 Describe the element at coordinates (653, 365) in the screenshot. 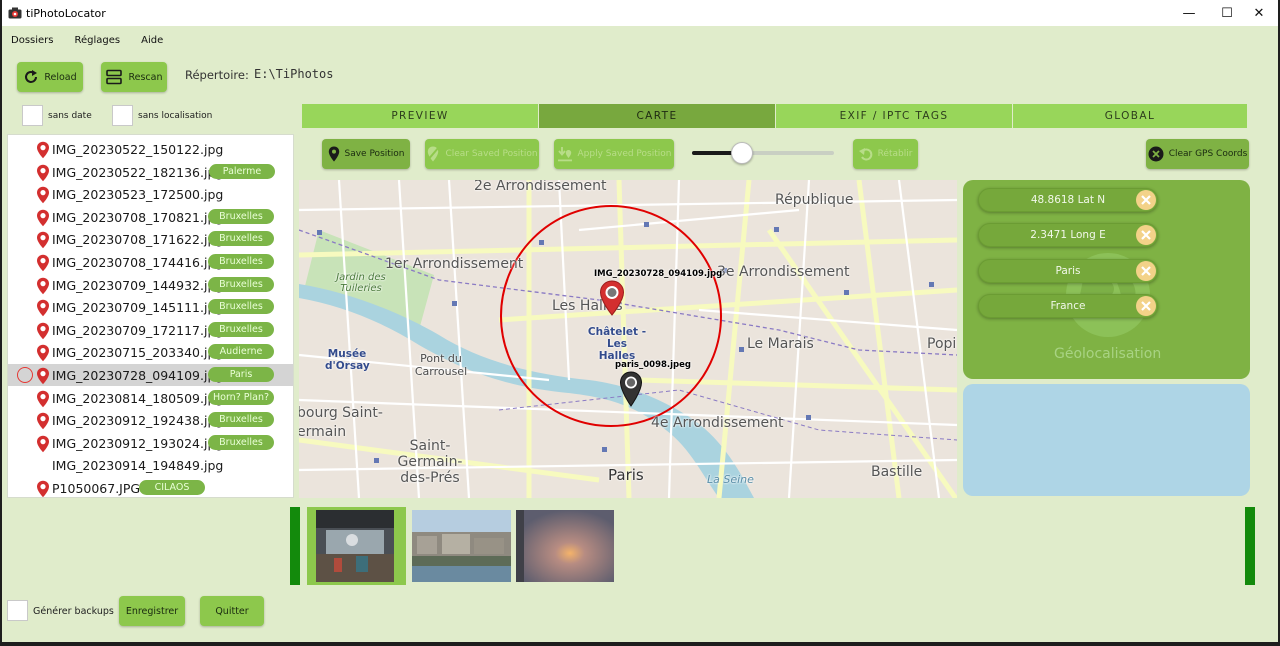

I see `other-marker-label: paris_0098.jpeg` at that location.